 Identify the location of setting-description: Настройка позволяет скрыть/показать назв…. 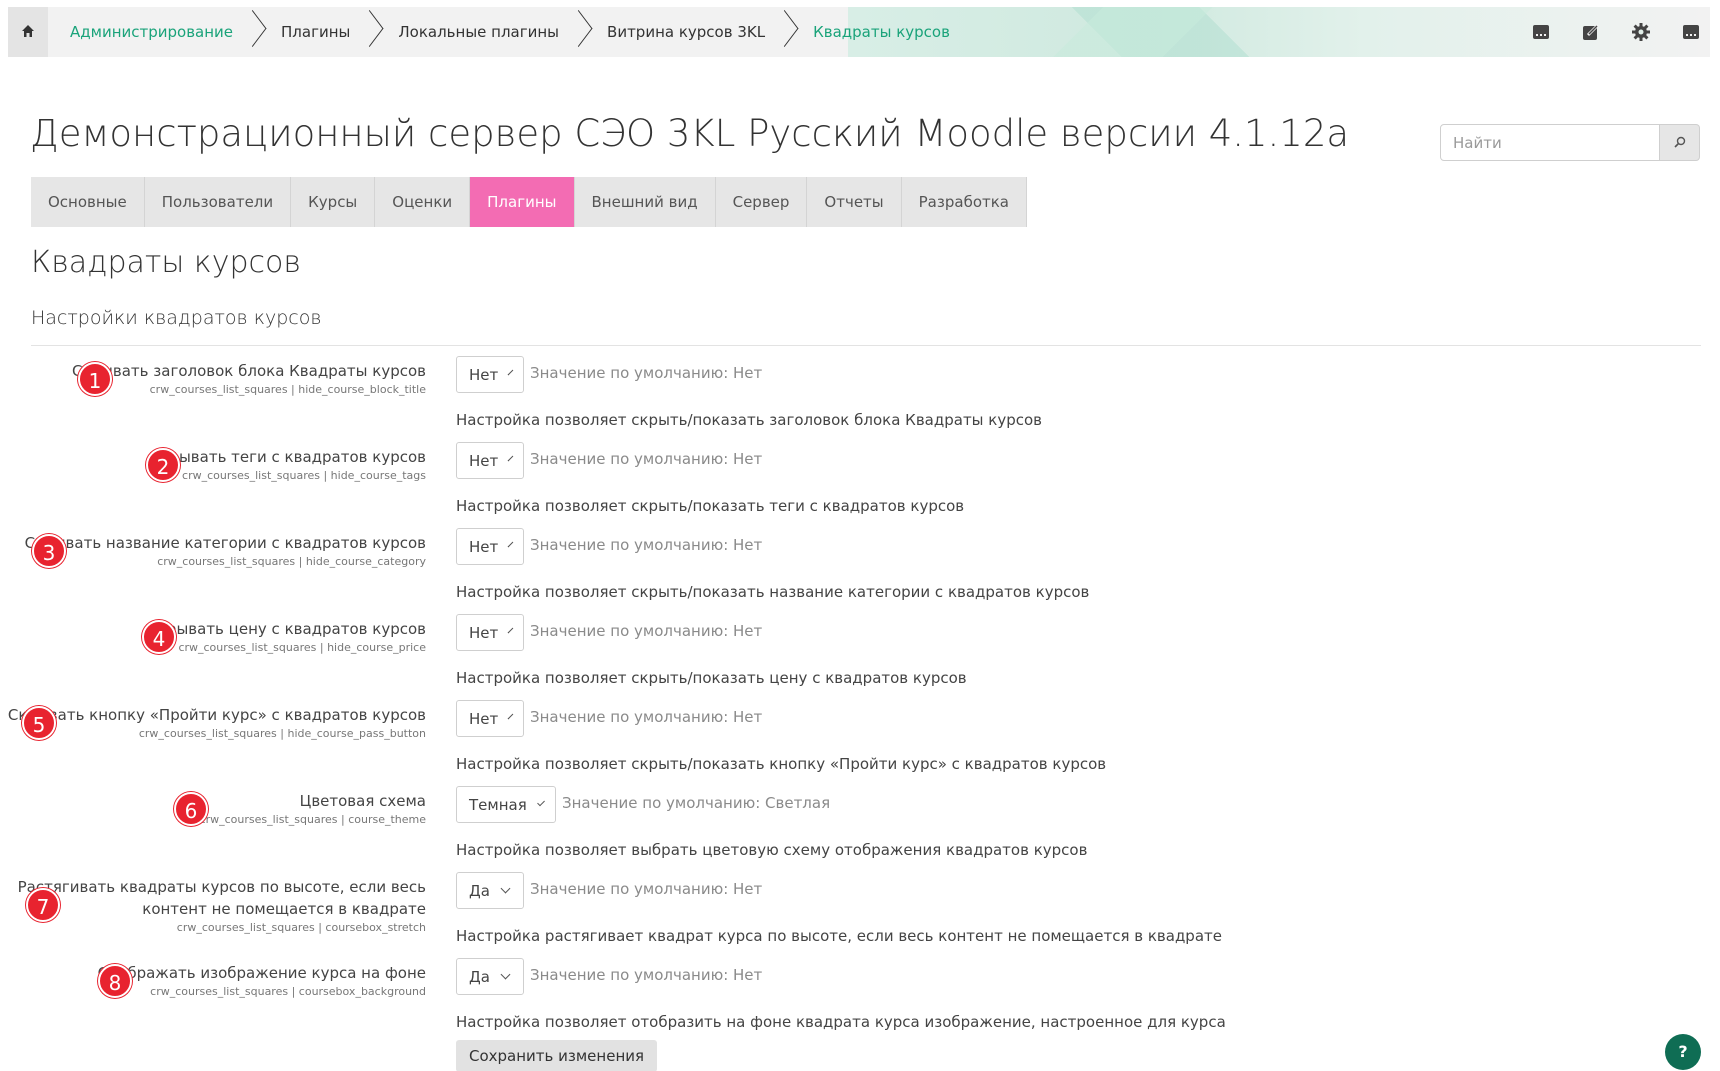
(773, 592).